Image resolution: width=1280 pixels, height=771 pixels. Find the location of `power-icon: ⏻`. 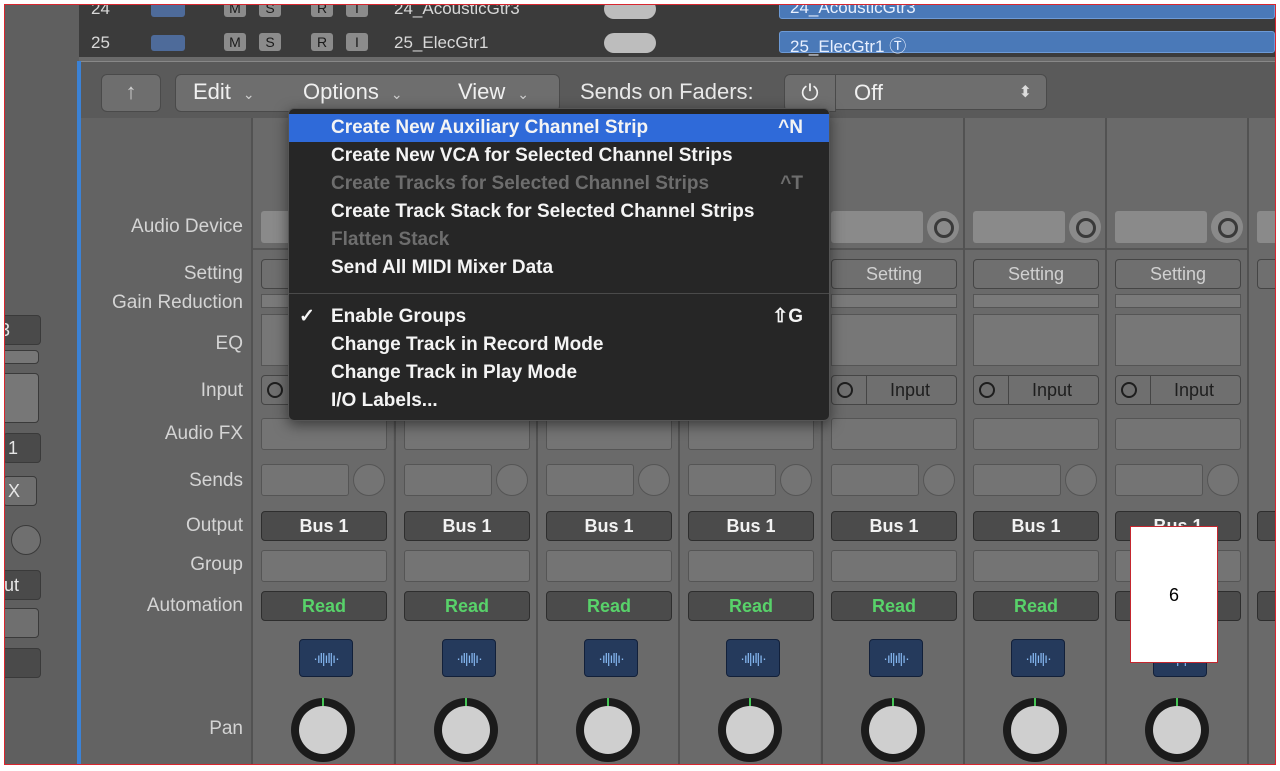

power-icon: ⏻ is located at coordinates (810, 93).